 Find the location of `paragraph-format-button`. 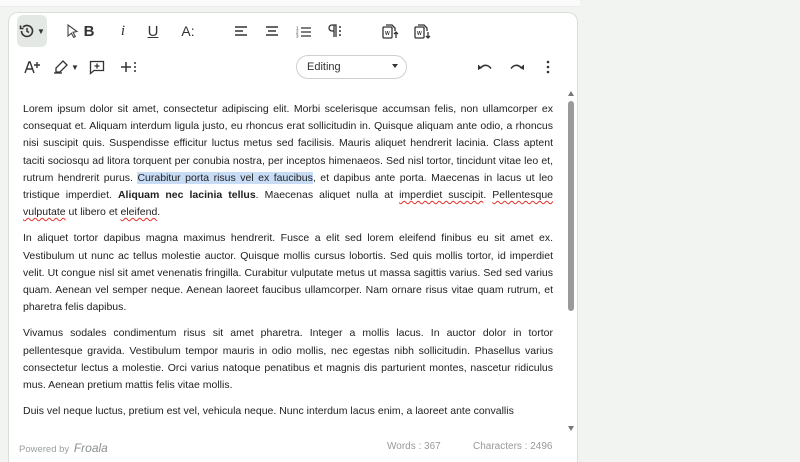

paragraph-format-button is located at coordinates (336, 31).